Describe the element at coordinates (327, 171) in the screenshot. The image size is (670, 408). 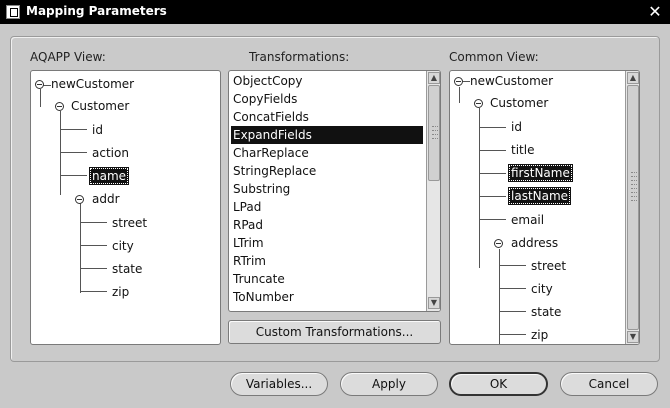
I see `list-item: StringReplace` at that location.